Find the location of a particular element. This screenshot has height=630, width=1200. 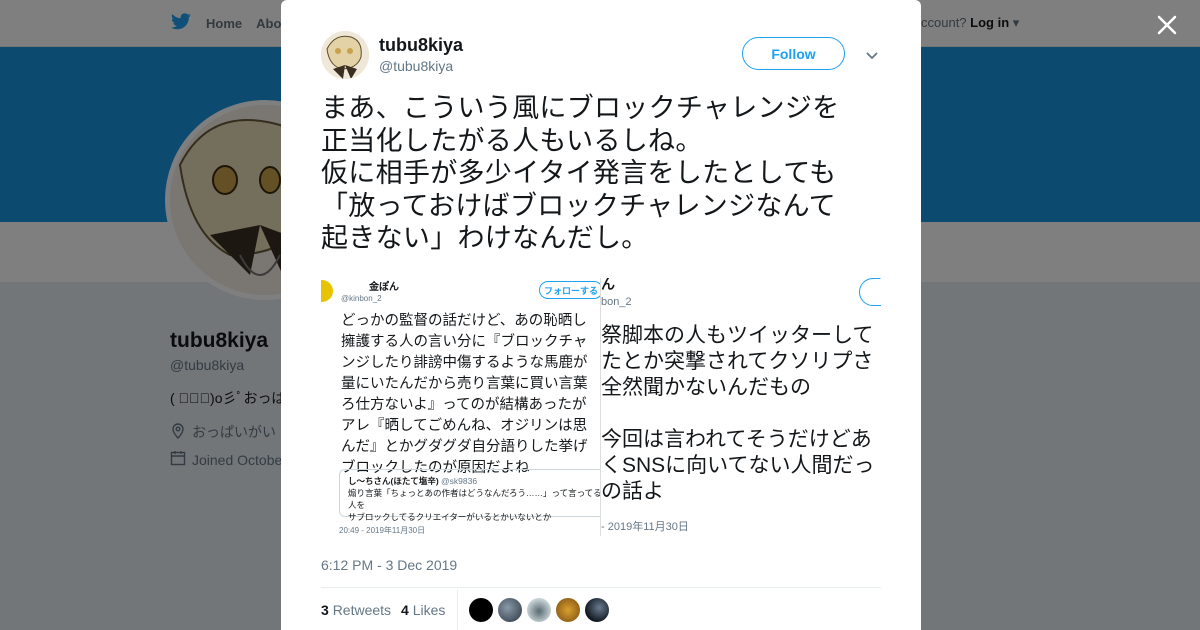

close-icon is located at coordinates (1167, 25).